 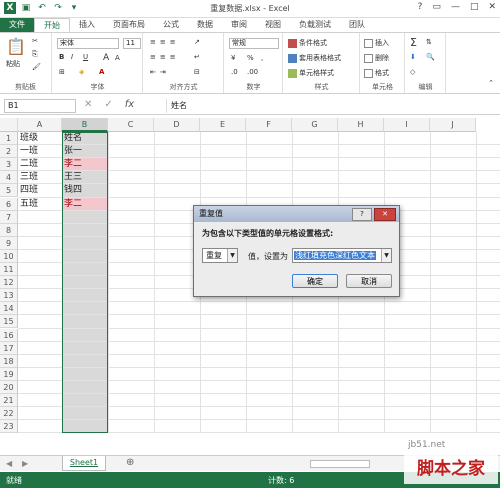 What do you see at coordinates (39, 204) in the screenshot?
I see `cell-a6: 五班` at bounding box center [39, 204].